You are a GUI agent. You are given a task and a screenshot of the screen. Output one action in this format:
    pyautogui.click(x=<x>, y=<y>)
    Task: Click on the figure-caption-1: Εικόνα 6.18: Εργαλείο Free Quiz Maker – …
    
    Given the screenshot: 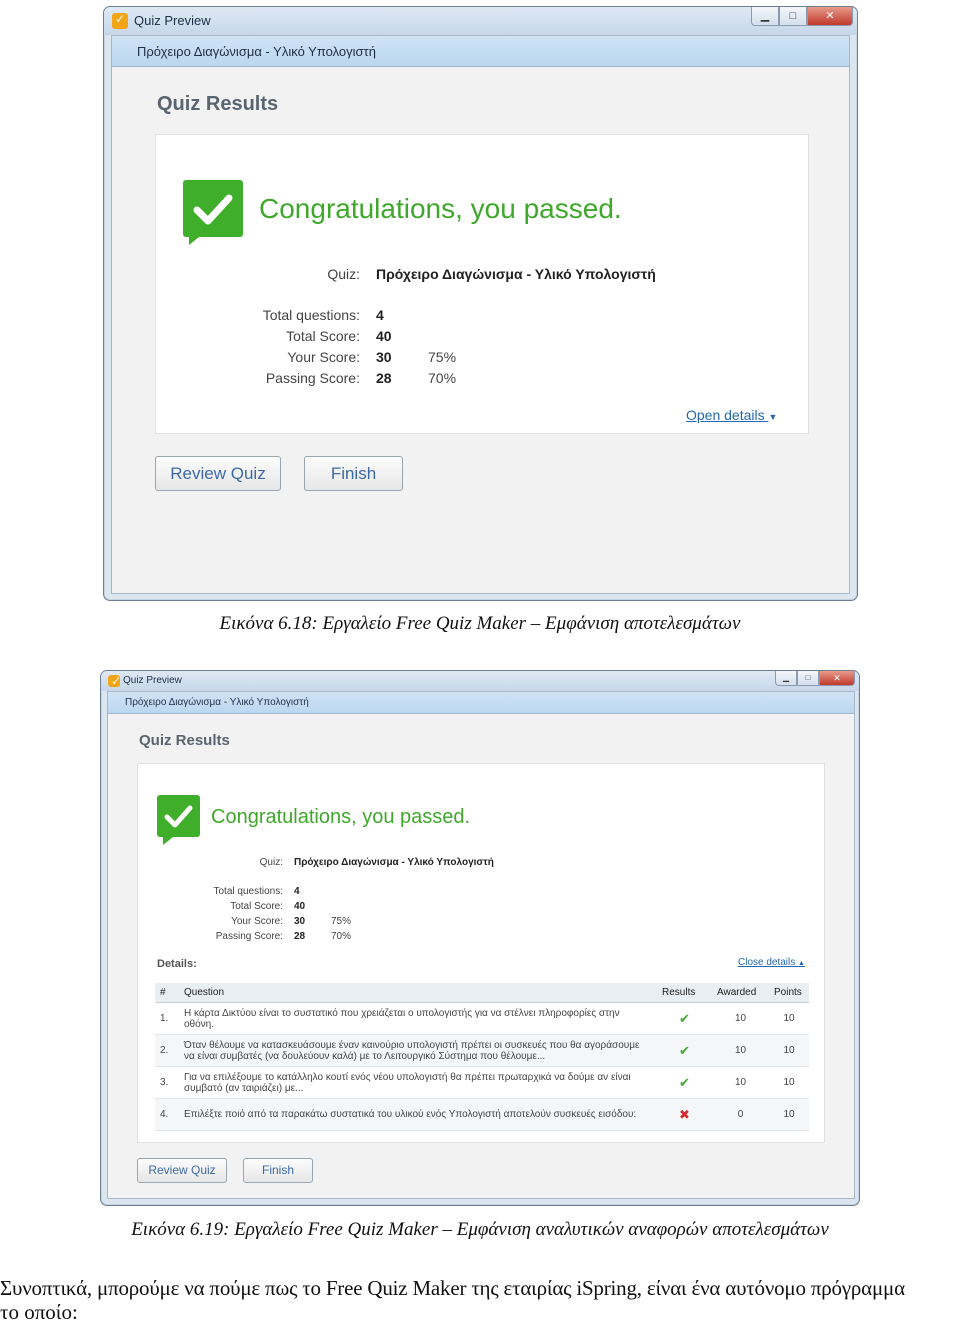 What is the action you would take?
    pyautogui.click(x=480, y=623)
    